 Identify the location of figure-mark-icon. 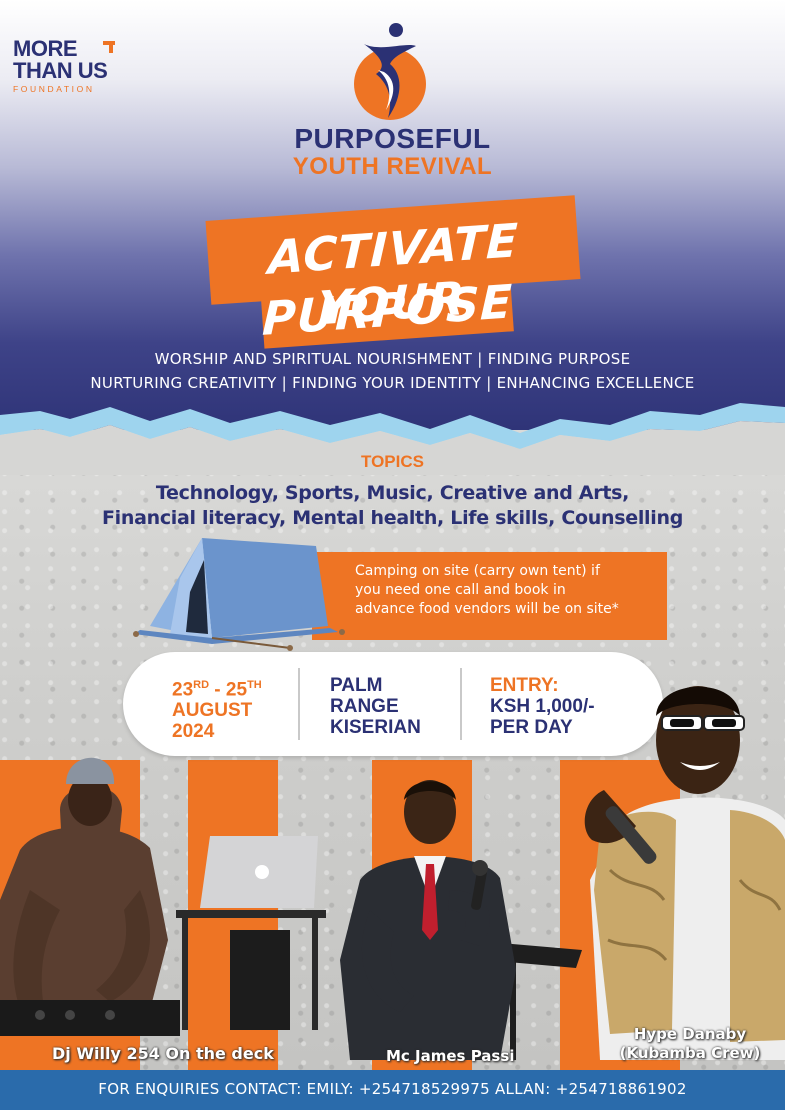
(390, 71).